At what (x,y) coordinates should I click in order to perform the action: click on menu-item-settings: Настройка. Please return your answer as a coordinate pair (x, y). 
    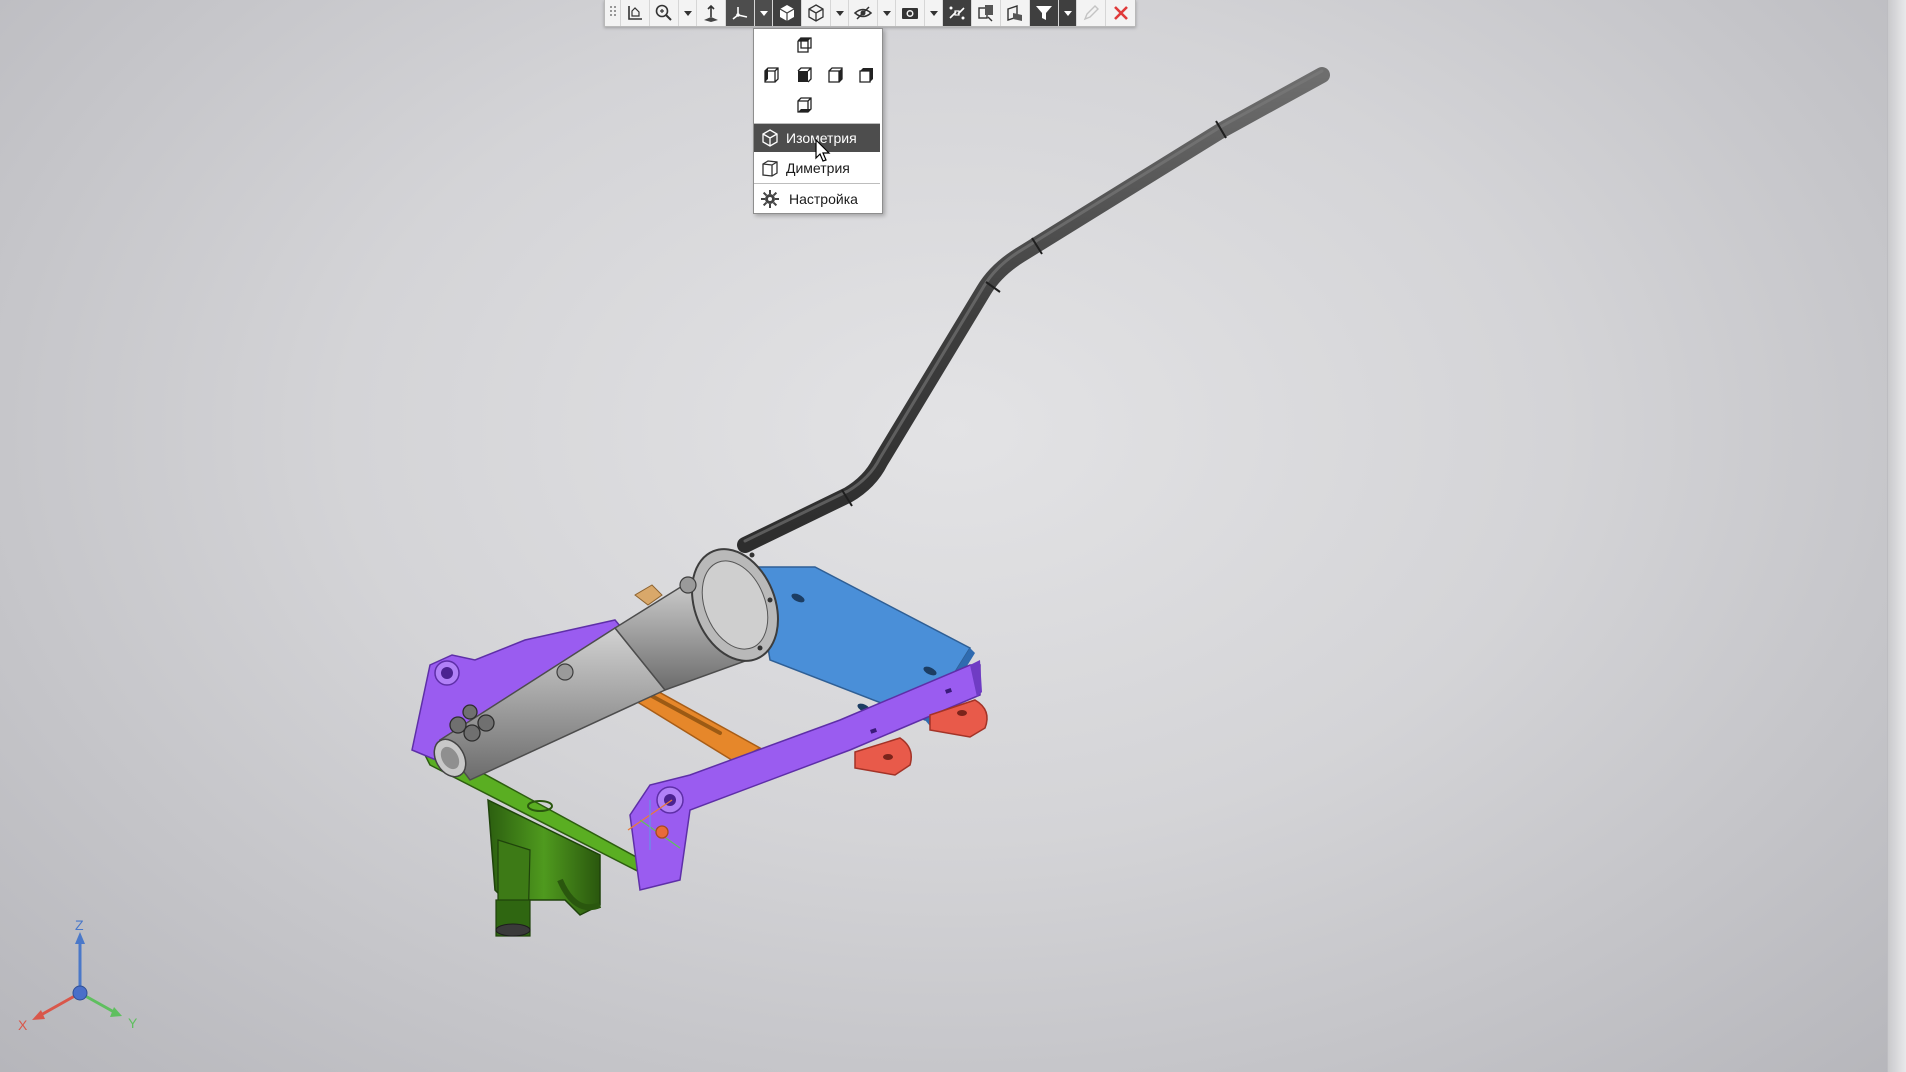
    Looking at the image, I should click on (817, 199).